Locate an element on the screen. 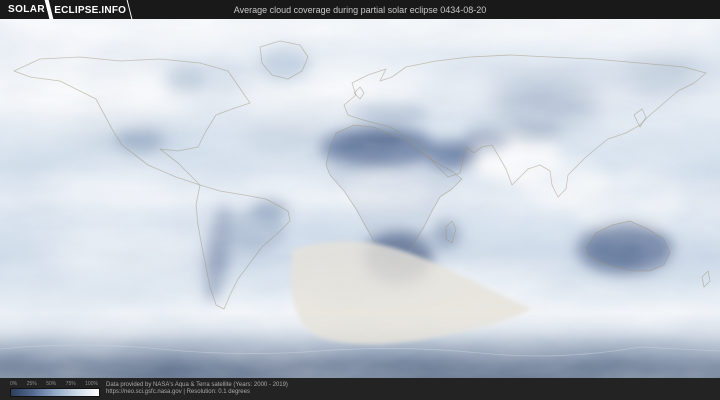  site-logo: SOLAR ECLIPSE.INFO is located at coordinates (70, 10).